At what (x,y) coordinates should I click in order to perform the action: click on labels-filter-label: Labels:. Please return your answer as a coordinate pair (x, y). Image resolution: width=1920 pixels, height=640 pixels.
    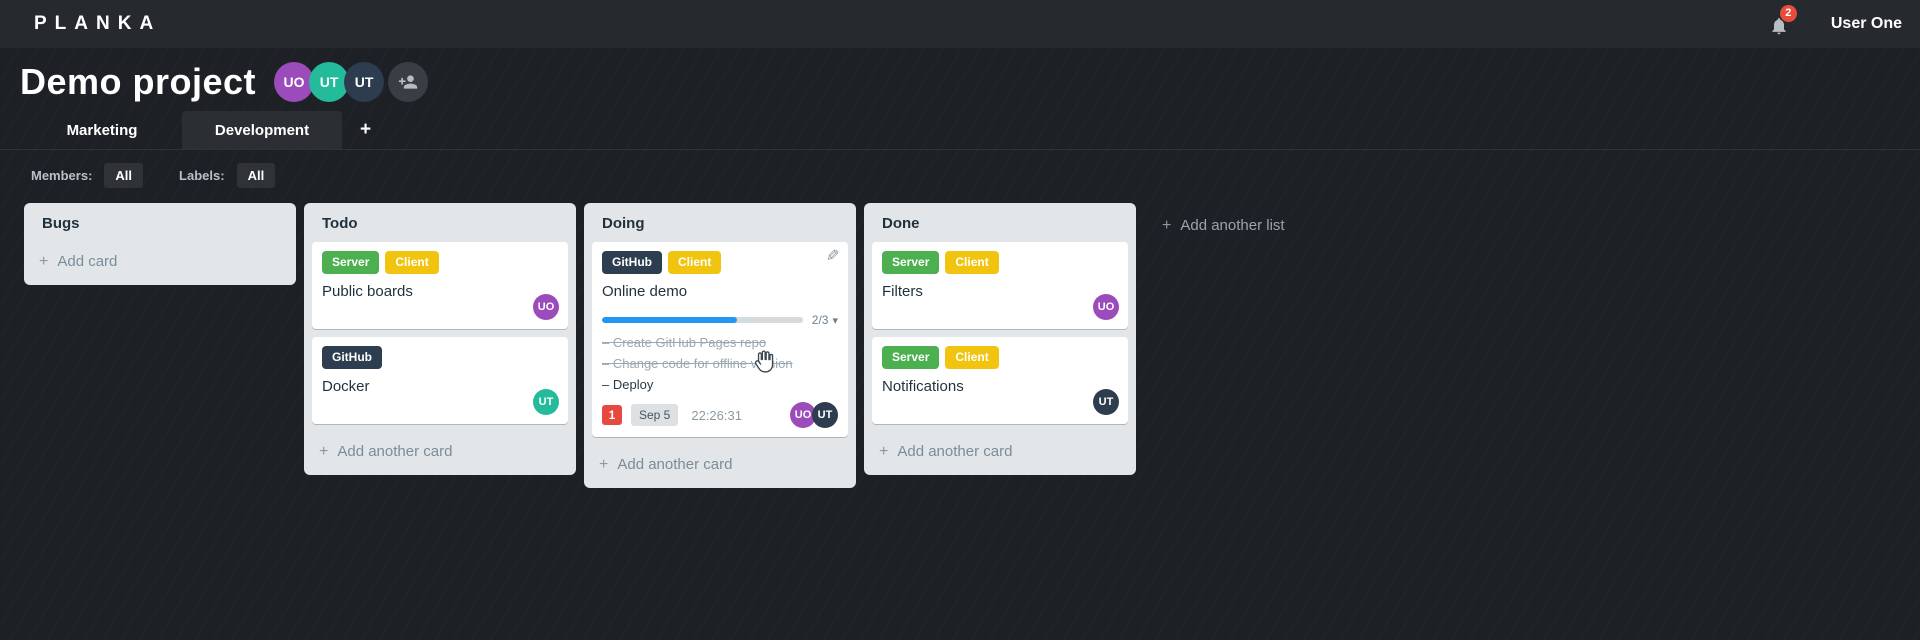
    Looking at the image, I should click on (202, 175).